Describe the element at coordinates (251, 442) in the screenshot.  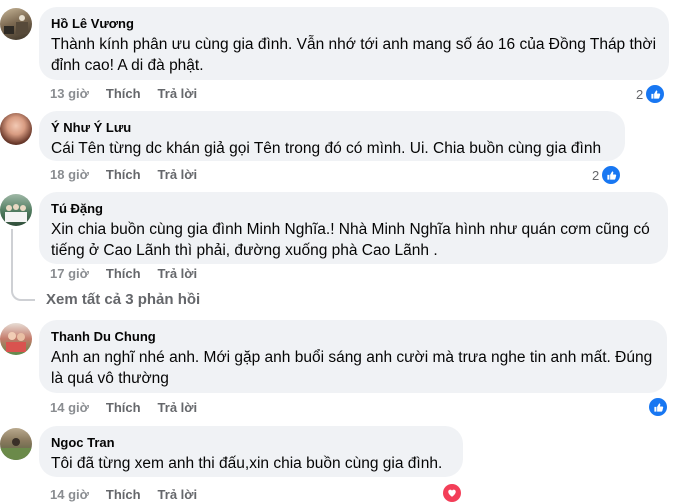
I see `comment-author: Ngoc Tran` at that location.